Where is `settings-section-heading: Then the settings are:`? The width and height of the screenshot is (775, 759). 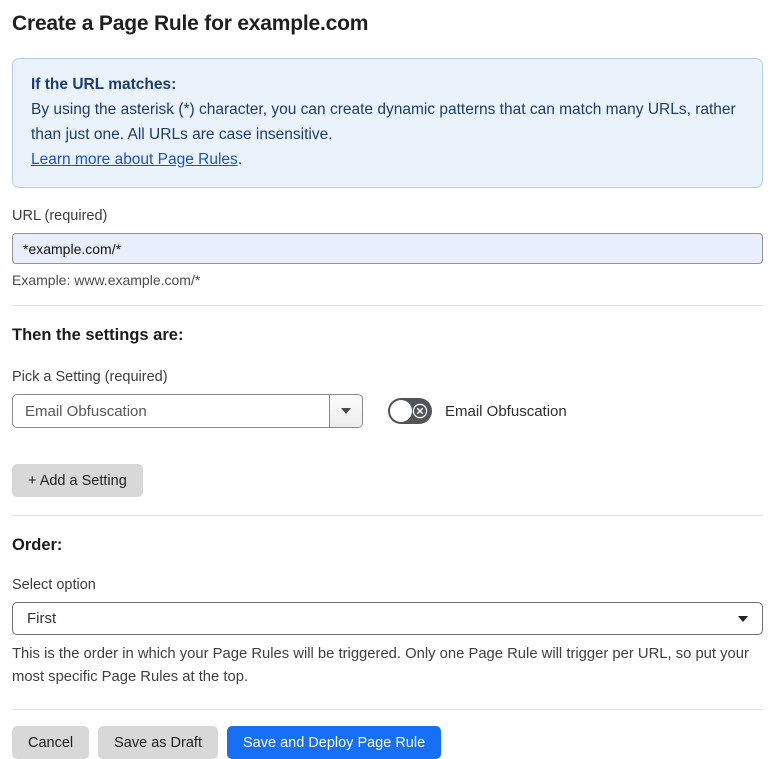
settings-section-heading: Then the settings are: is located at coordinates (98, 335).